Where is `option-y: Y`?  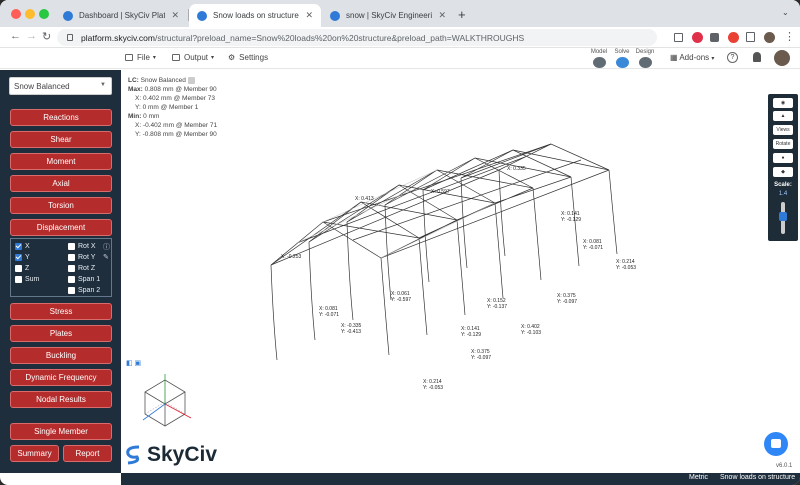 option-y: Y is located at coordinates (22, 257).